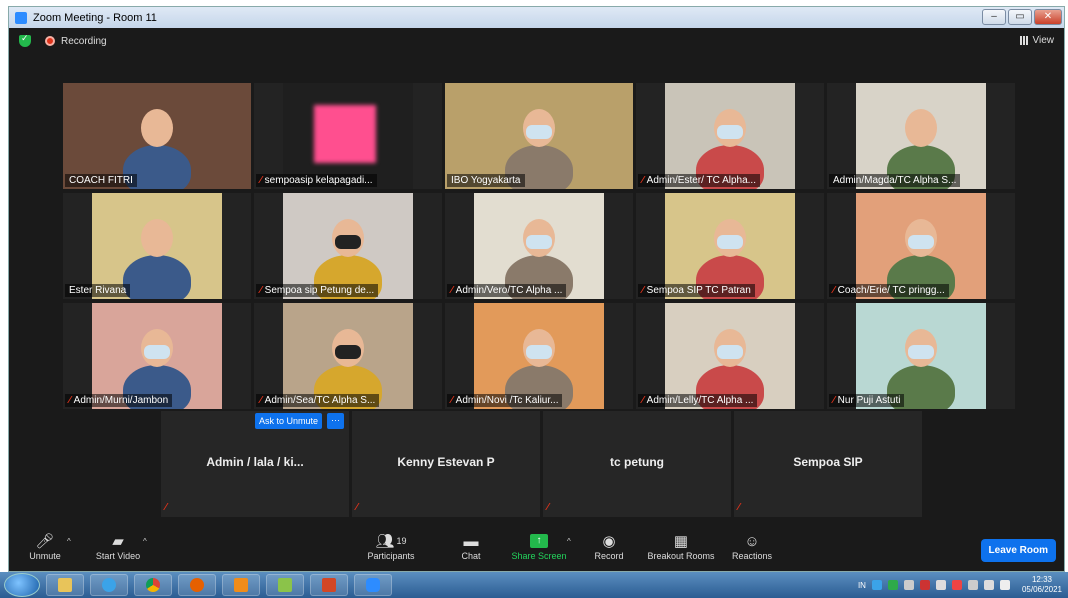 The image size is (1068, 598). Describe the element at coordinates (730, 246) in the screenshot. I see `participant-video-tile: ⁄ Sempoa SIP TC Patran` at that location.